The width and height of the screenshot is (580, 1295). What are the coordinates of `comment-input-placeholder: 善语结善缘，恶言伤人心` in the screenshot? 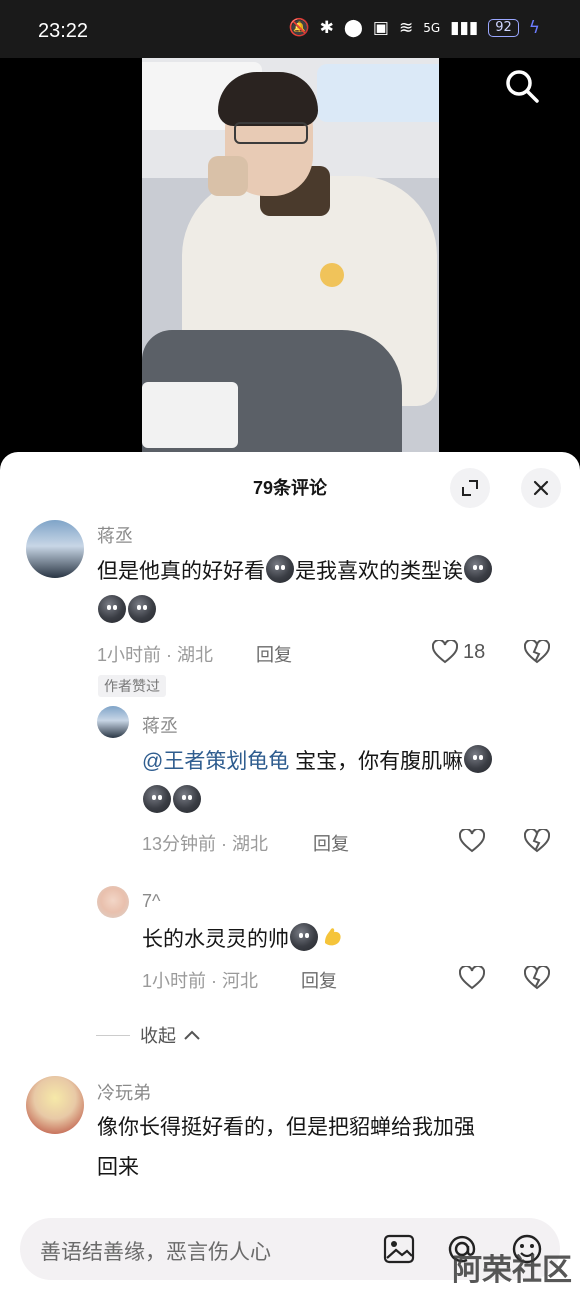 It's located at (155, 1252).